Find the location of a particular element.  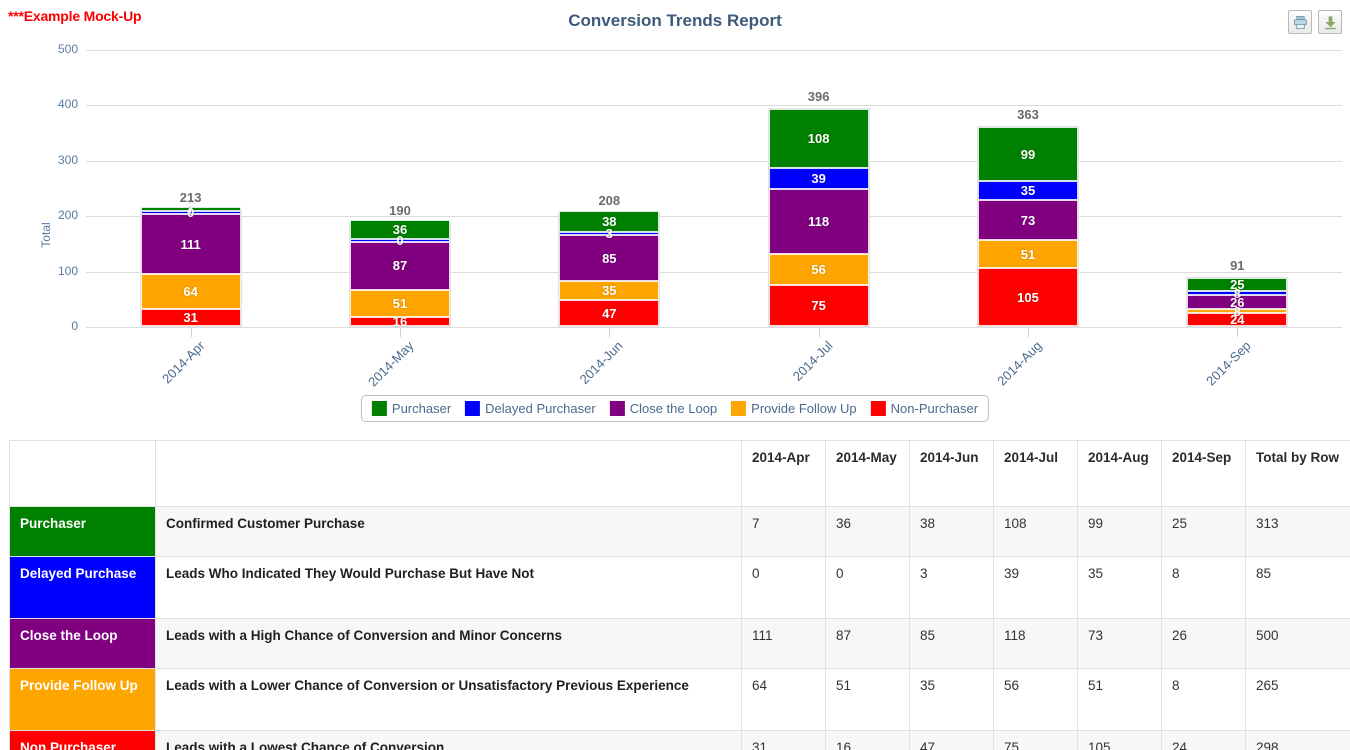

bar-segment-non-purchaser: 47 is located at coordinates (609, 313).